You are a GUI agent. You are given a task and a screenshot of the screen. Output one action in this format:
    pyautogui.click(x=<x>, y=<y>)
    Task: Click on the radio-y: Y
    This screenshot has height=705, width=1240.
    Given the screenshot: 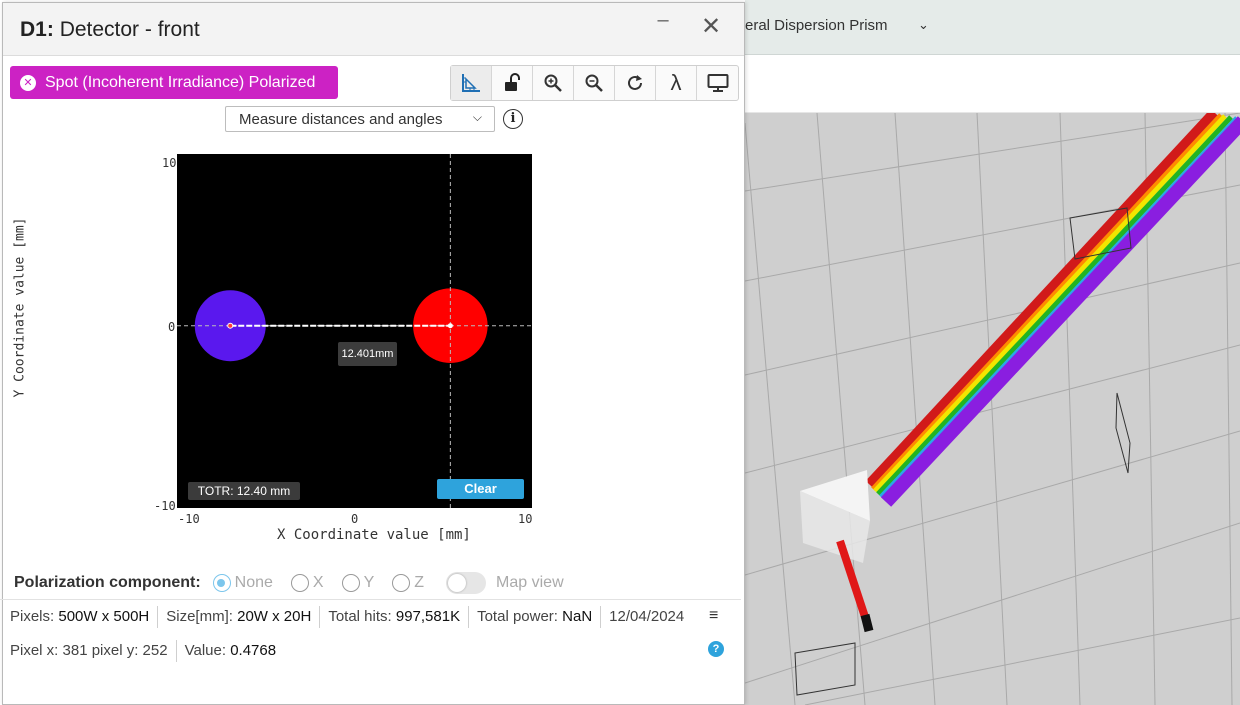 What is the action you would take?
    pyautogui.click(x=358, y=583)
    